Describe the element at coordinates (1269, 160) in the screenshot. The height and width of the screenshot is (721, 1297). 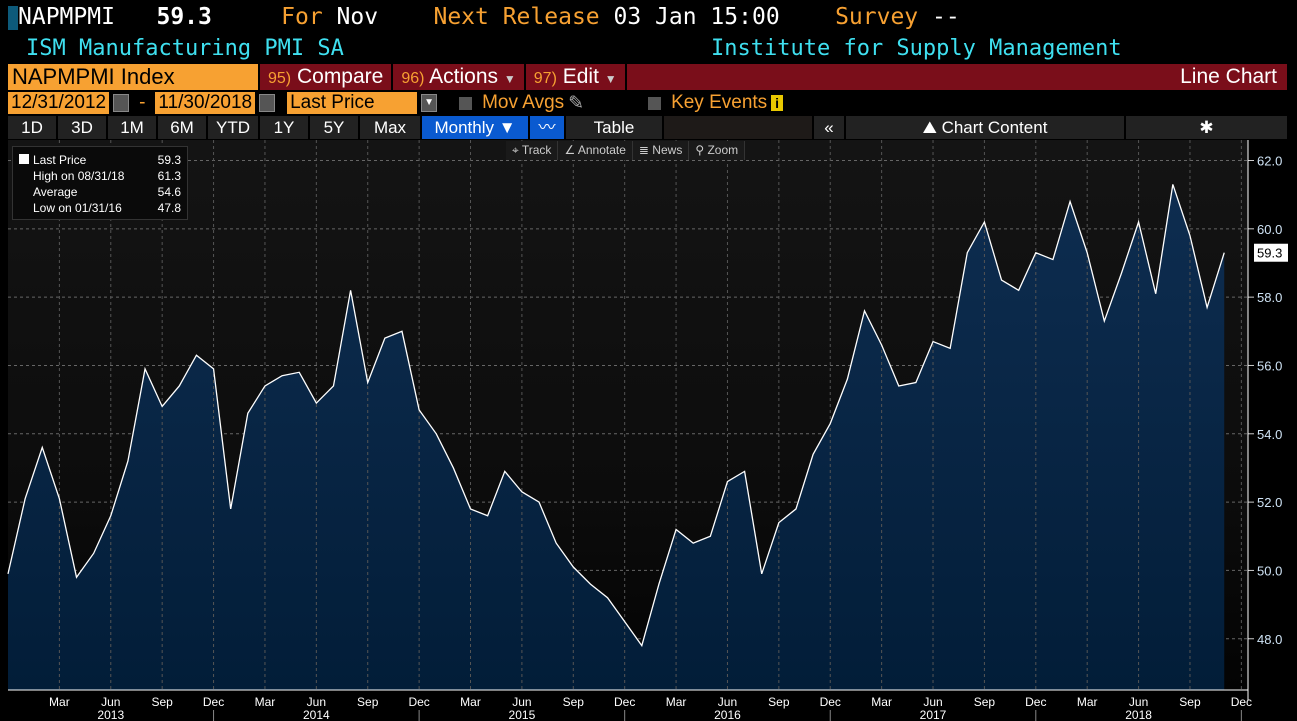
I see `y-tick-label: 62.0` at that location.